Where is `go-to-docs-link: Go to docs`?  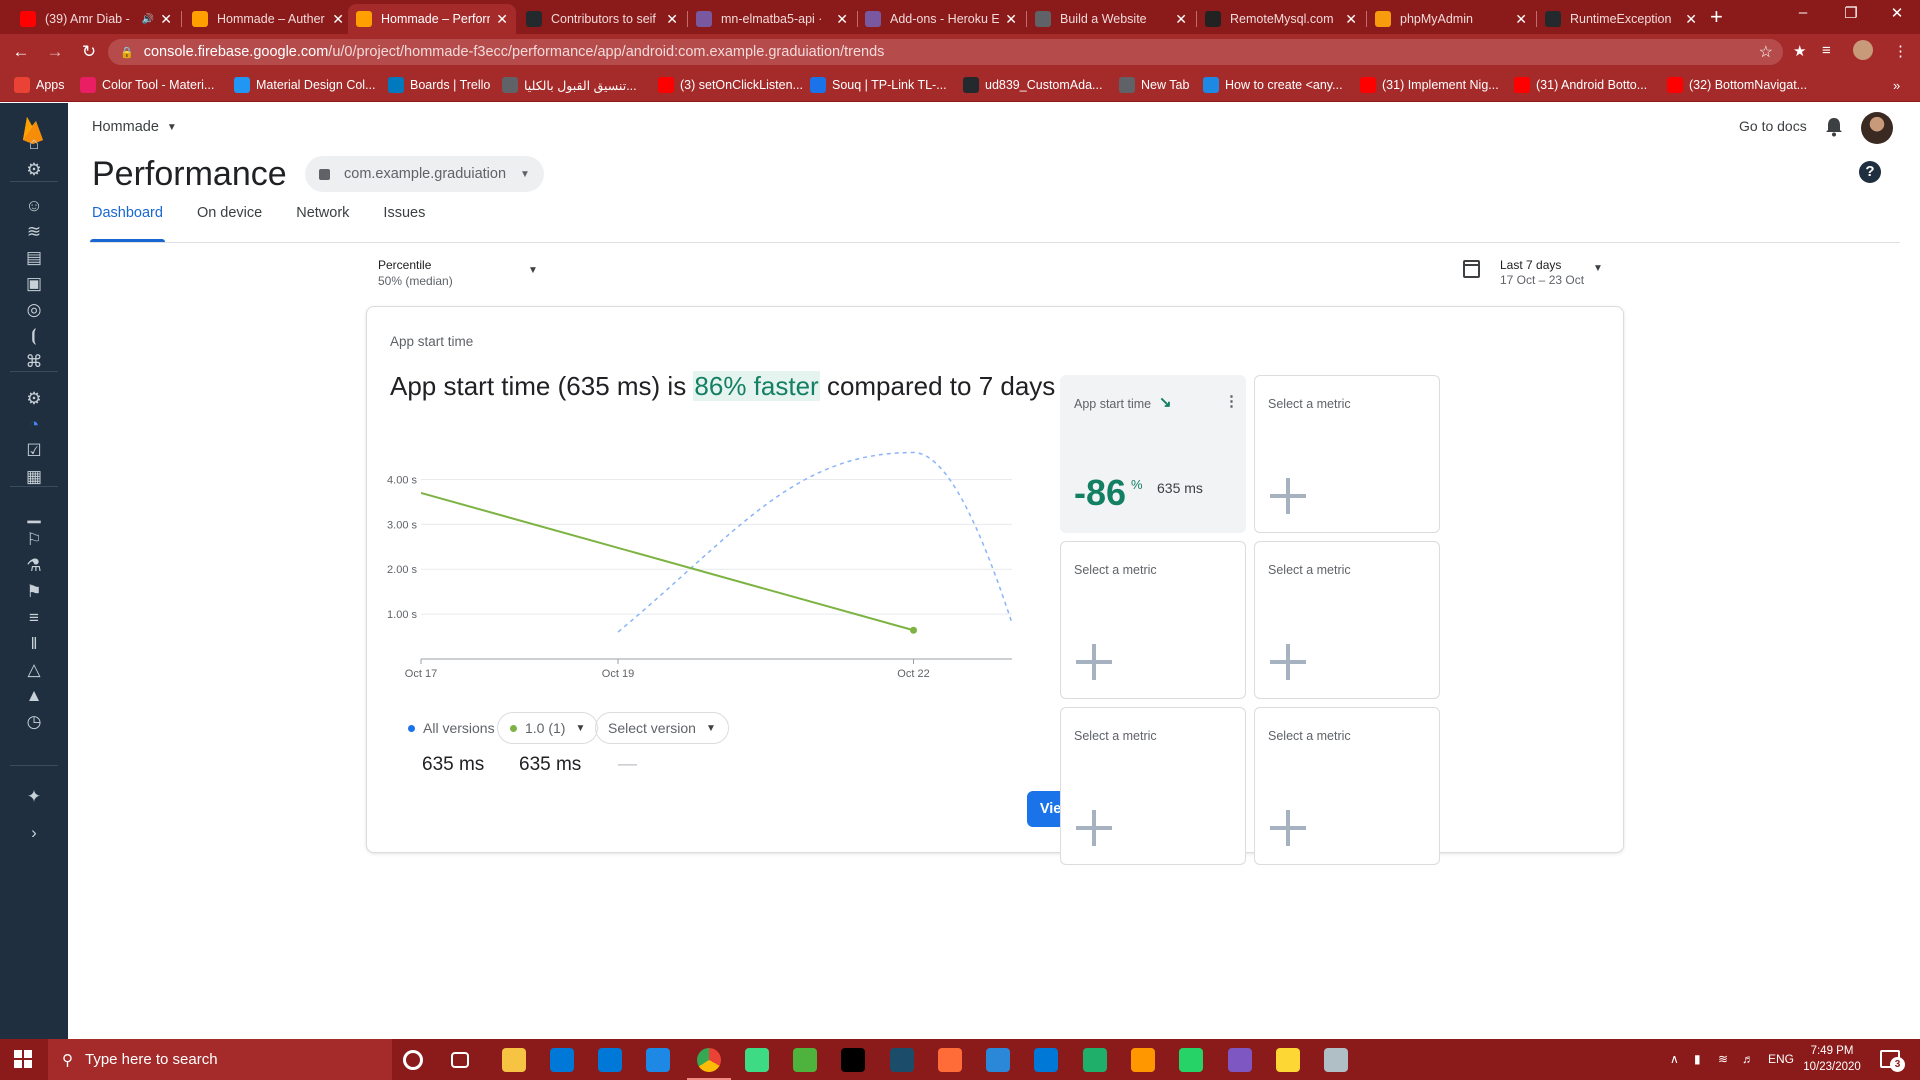
go-to-docs-link: Go to docs is located at coordinates (1773, 126).